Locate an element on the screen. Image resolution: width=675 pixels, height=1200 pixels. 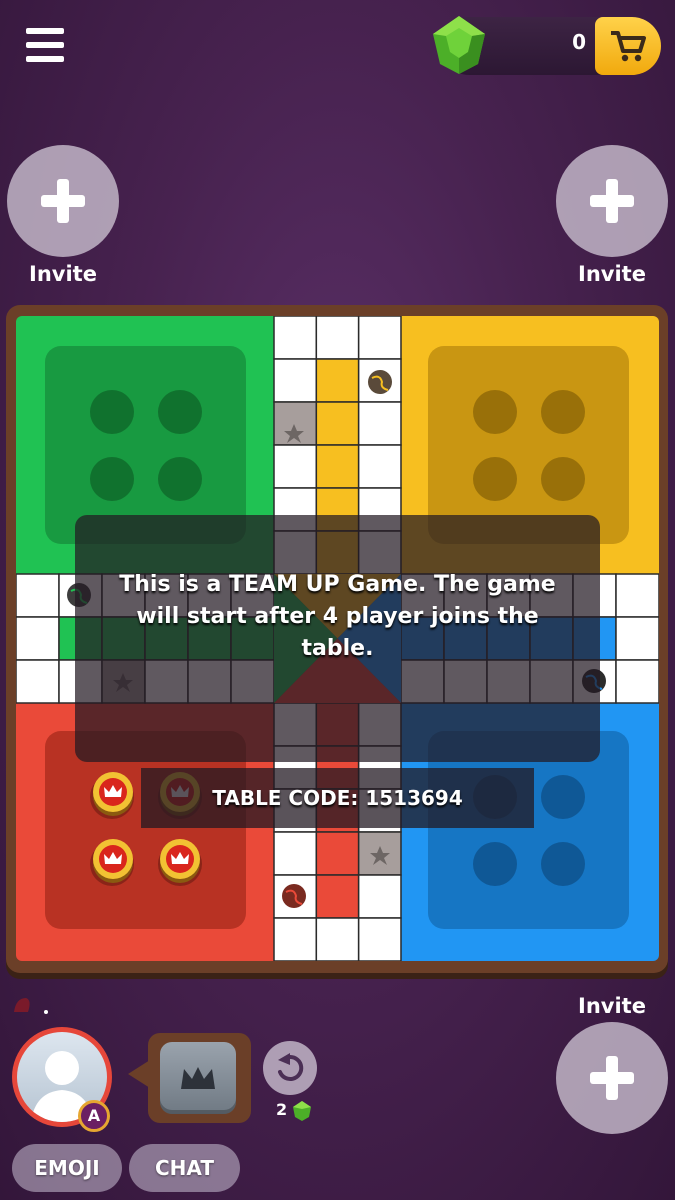
dice-button is located at coordinates (198, 1078).